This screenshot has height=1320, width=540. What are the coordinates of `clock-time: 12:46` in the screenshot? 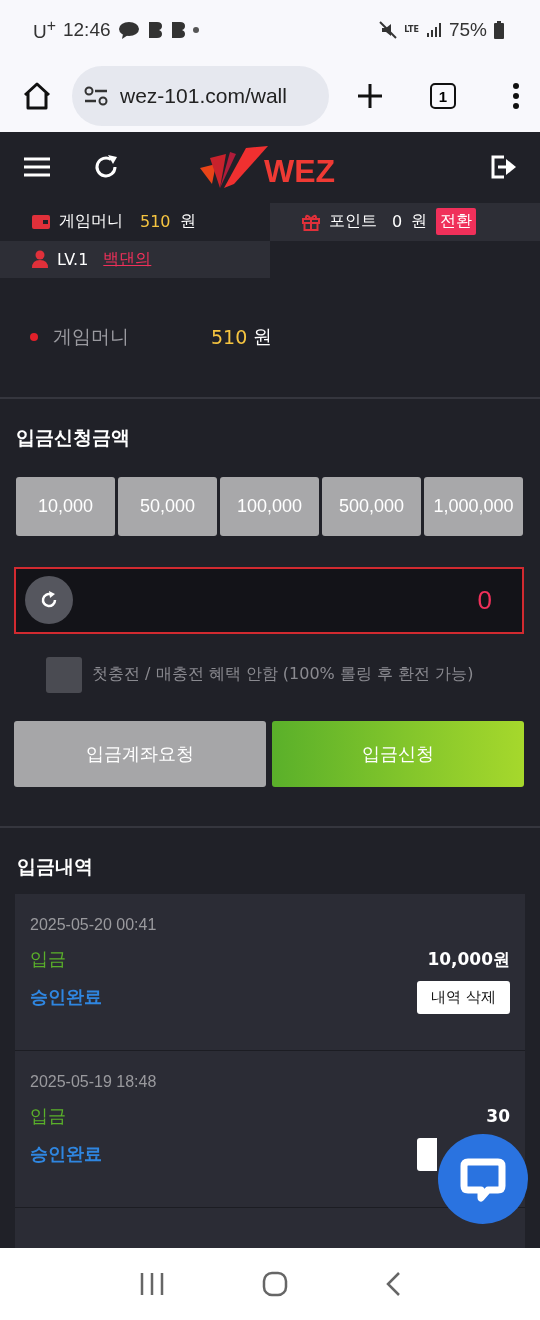 It's located at (87, 30).